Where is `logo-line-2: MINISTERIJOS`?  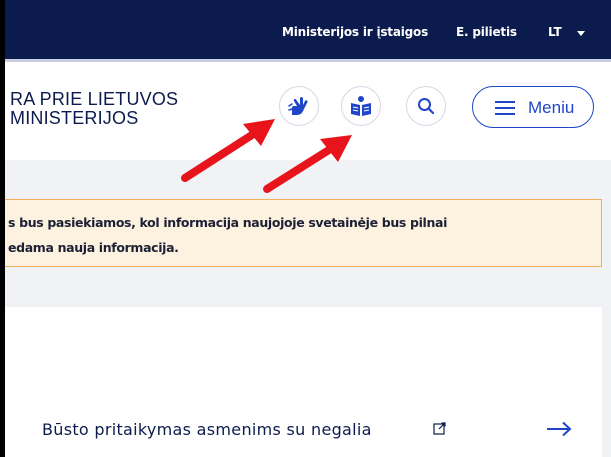
logo-line-2: MINISTERIJOS is located at coordinates (74, 118).